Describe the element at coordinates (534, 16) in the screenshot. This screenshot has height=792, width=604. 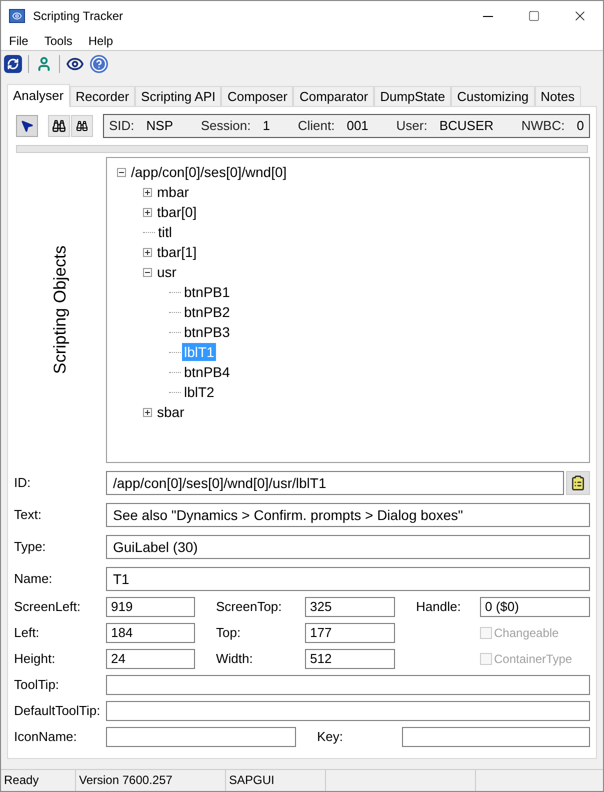
I see `maximize-icon` at that location.